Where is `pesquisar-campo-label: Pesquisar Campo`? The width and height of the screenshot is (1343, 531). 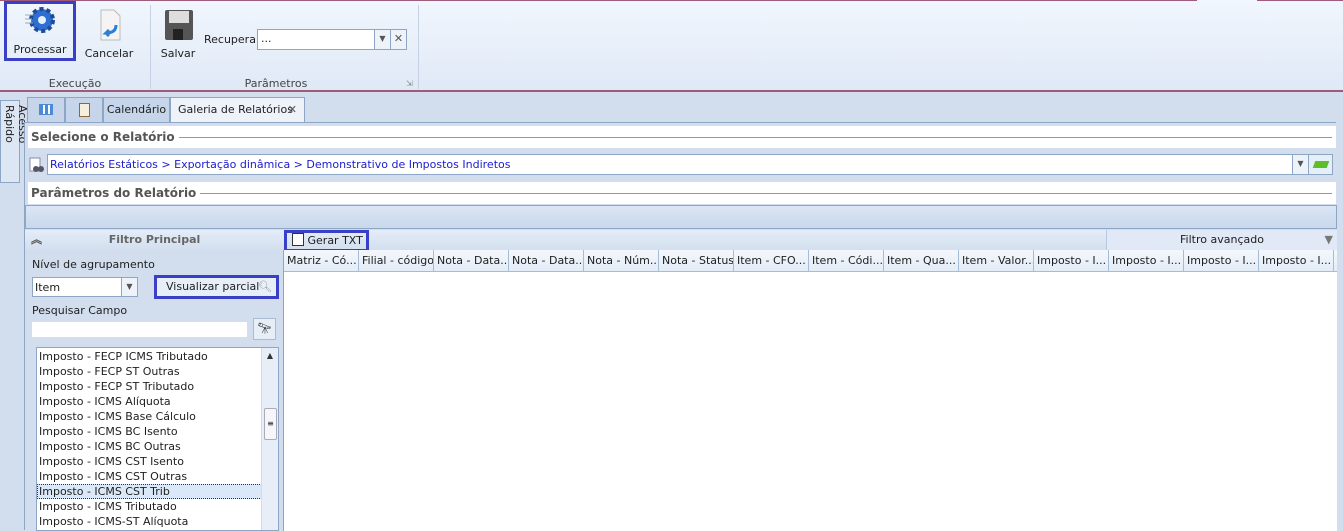 pesquisar-campo-label: Pesquisar Campo is located at coordinates (80, 310).